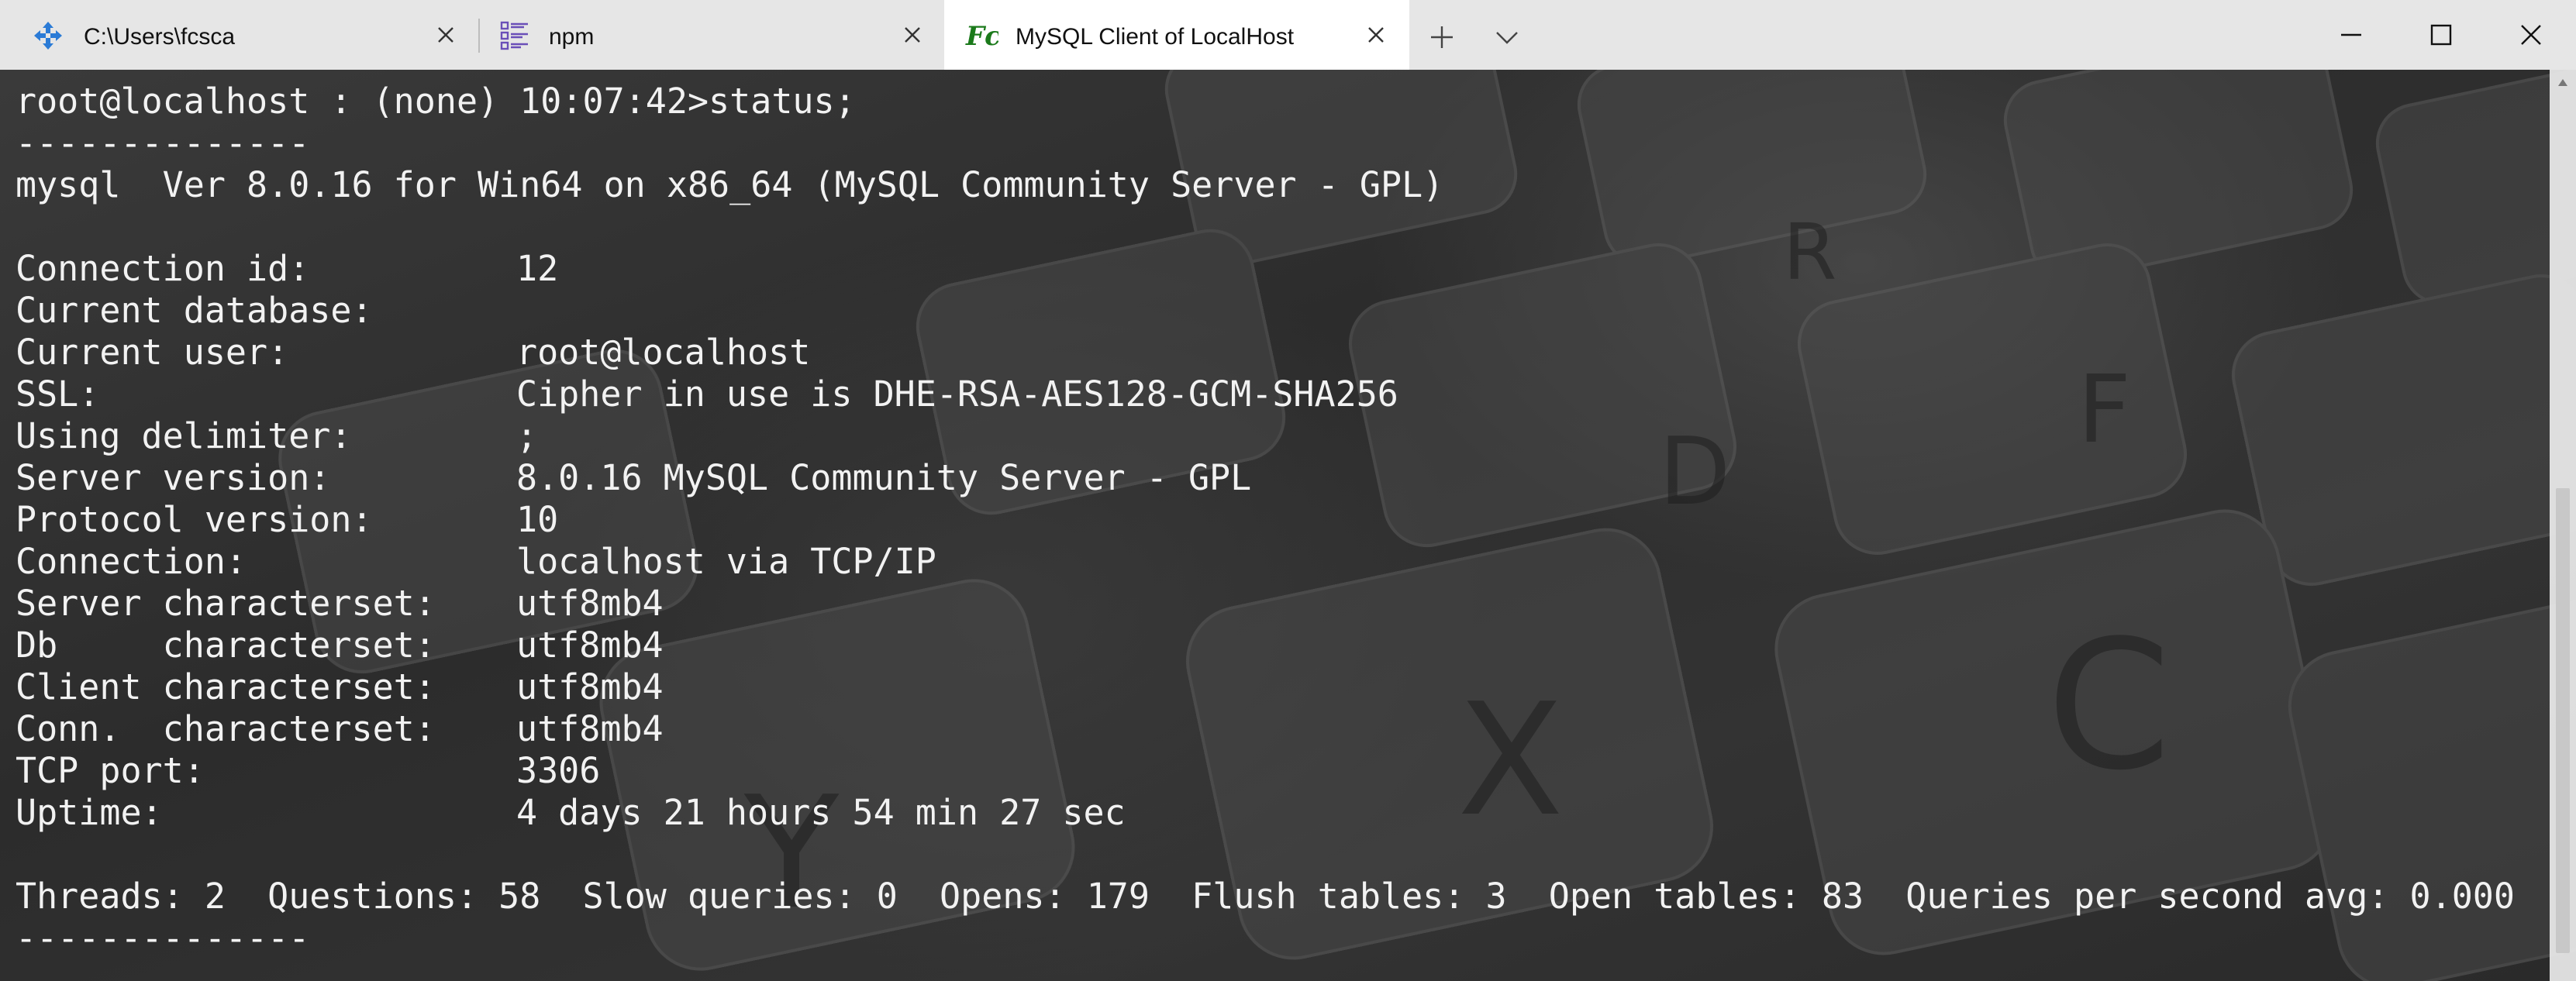 The height and width of the screenshot is (981, 2576). What do you see at coordinates (194, 519) in the screenshot?
I see `status-key: Protocol version:` at bounding box center [194, 519].